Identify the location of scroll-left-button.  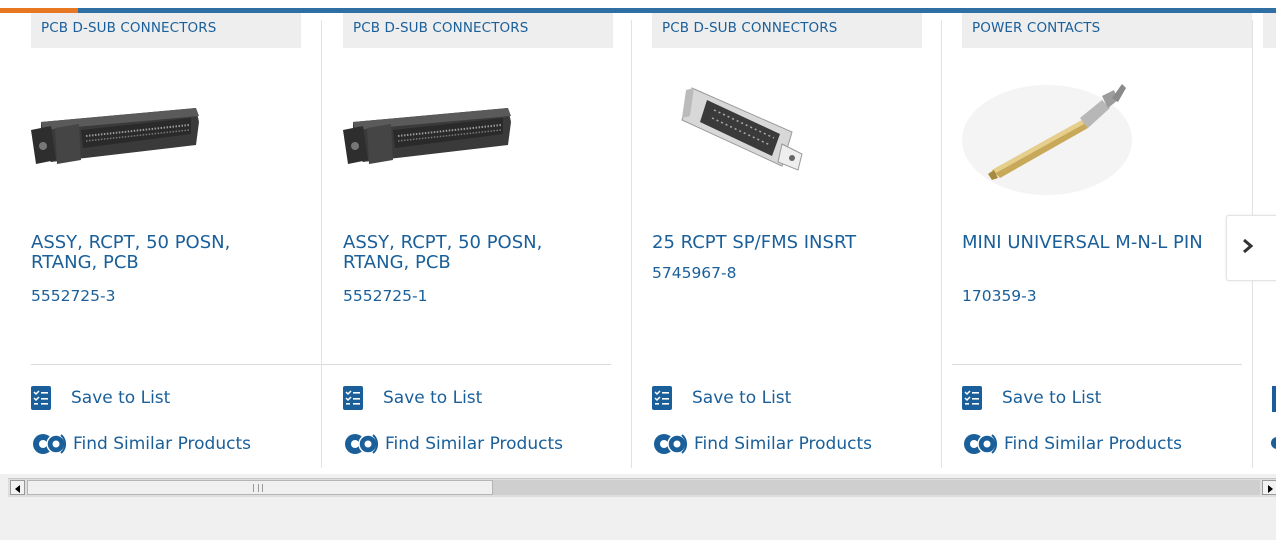
(17, 487).